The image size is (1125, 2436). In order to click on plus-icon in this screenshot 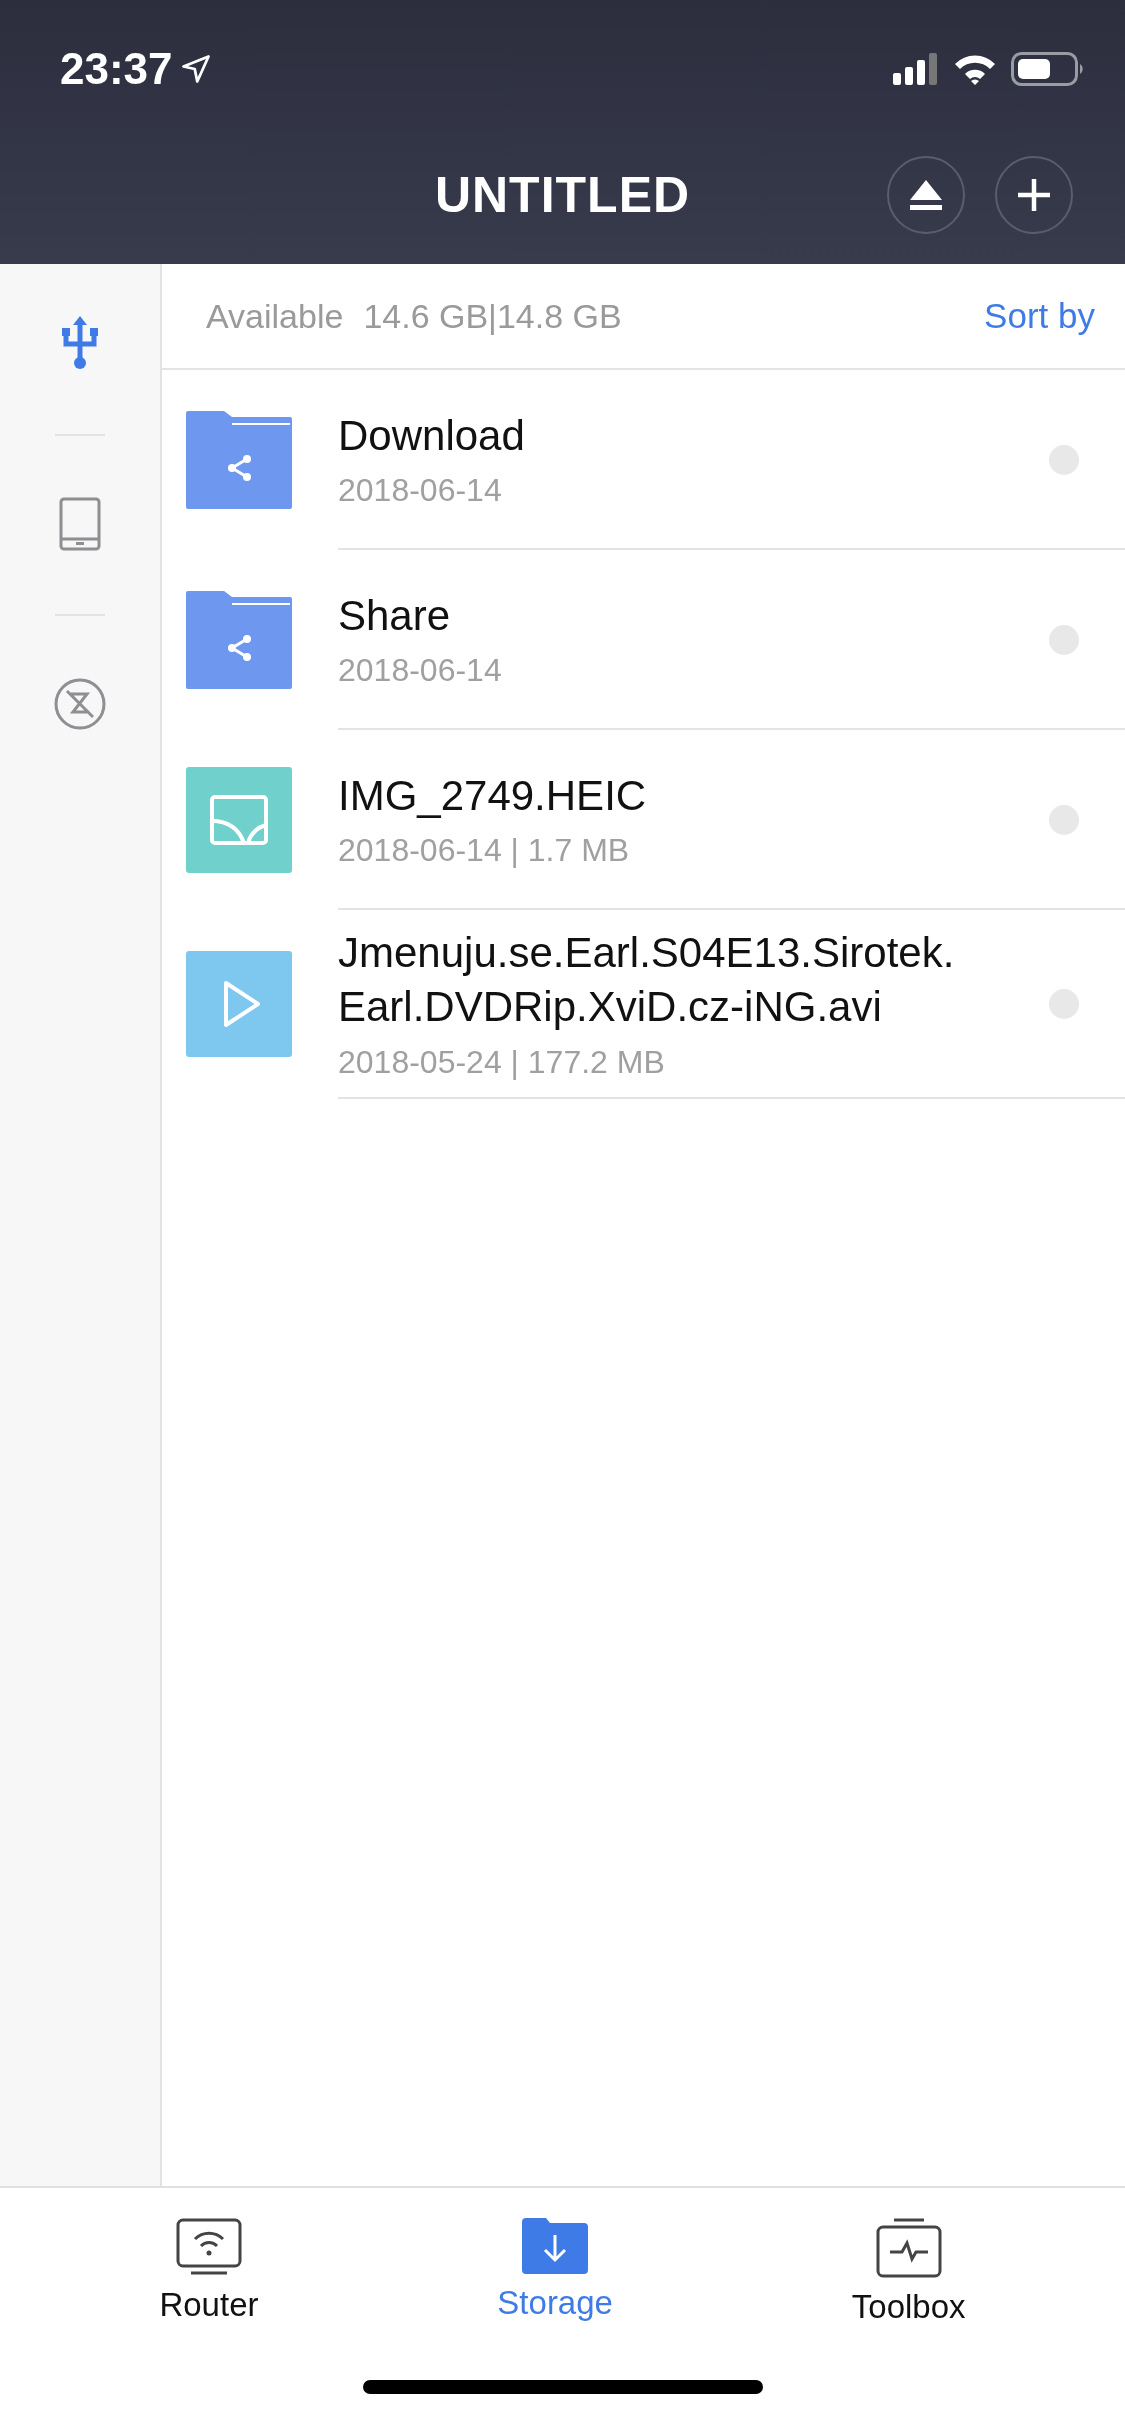, I will do `click(1034, 195)`.